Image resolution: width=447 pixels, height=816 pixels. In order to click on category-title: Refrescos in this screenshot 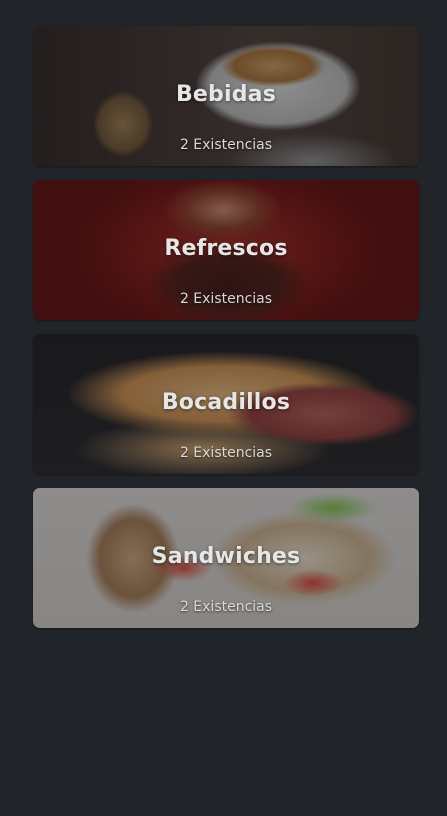, I will do `click(226, 248)`.